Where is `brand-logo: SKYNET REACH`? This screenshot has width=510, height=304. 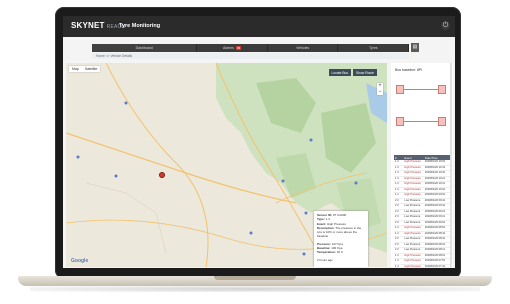 brand-logo: SKYNET REACH is located at coordinates (98, 25).